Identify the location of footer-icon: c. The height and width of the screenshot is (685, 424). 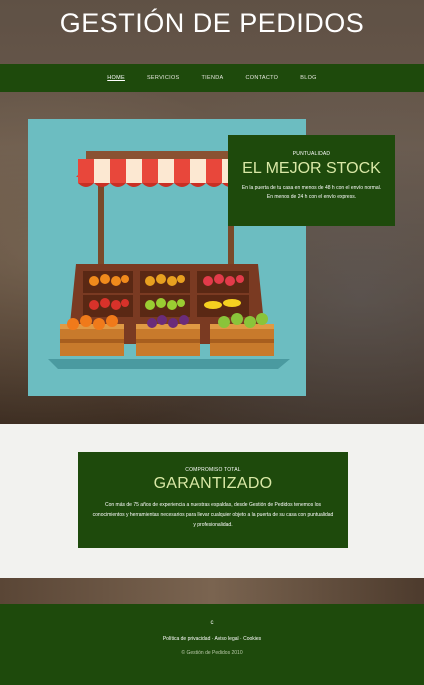
(212, 623).